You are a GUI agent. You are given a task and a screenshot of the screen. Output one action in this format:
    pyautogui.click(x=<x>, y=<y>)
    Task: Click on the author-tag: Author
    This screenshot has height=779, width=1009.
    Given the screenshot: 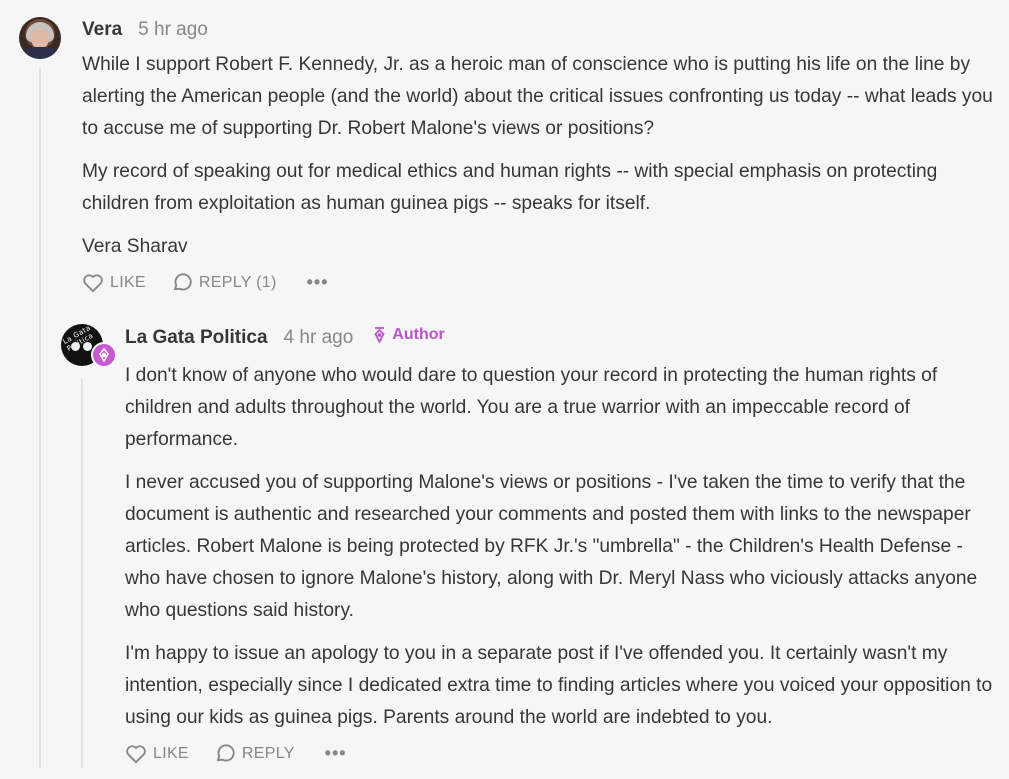 What is the action you would take?
    pyautogui.click(x=409, y=335)
    